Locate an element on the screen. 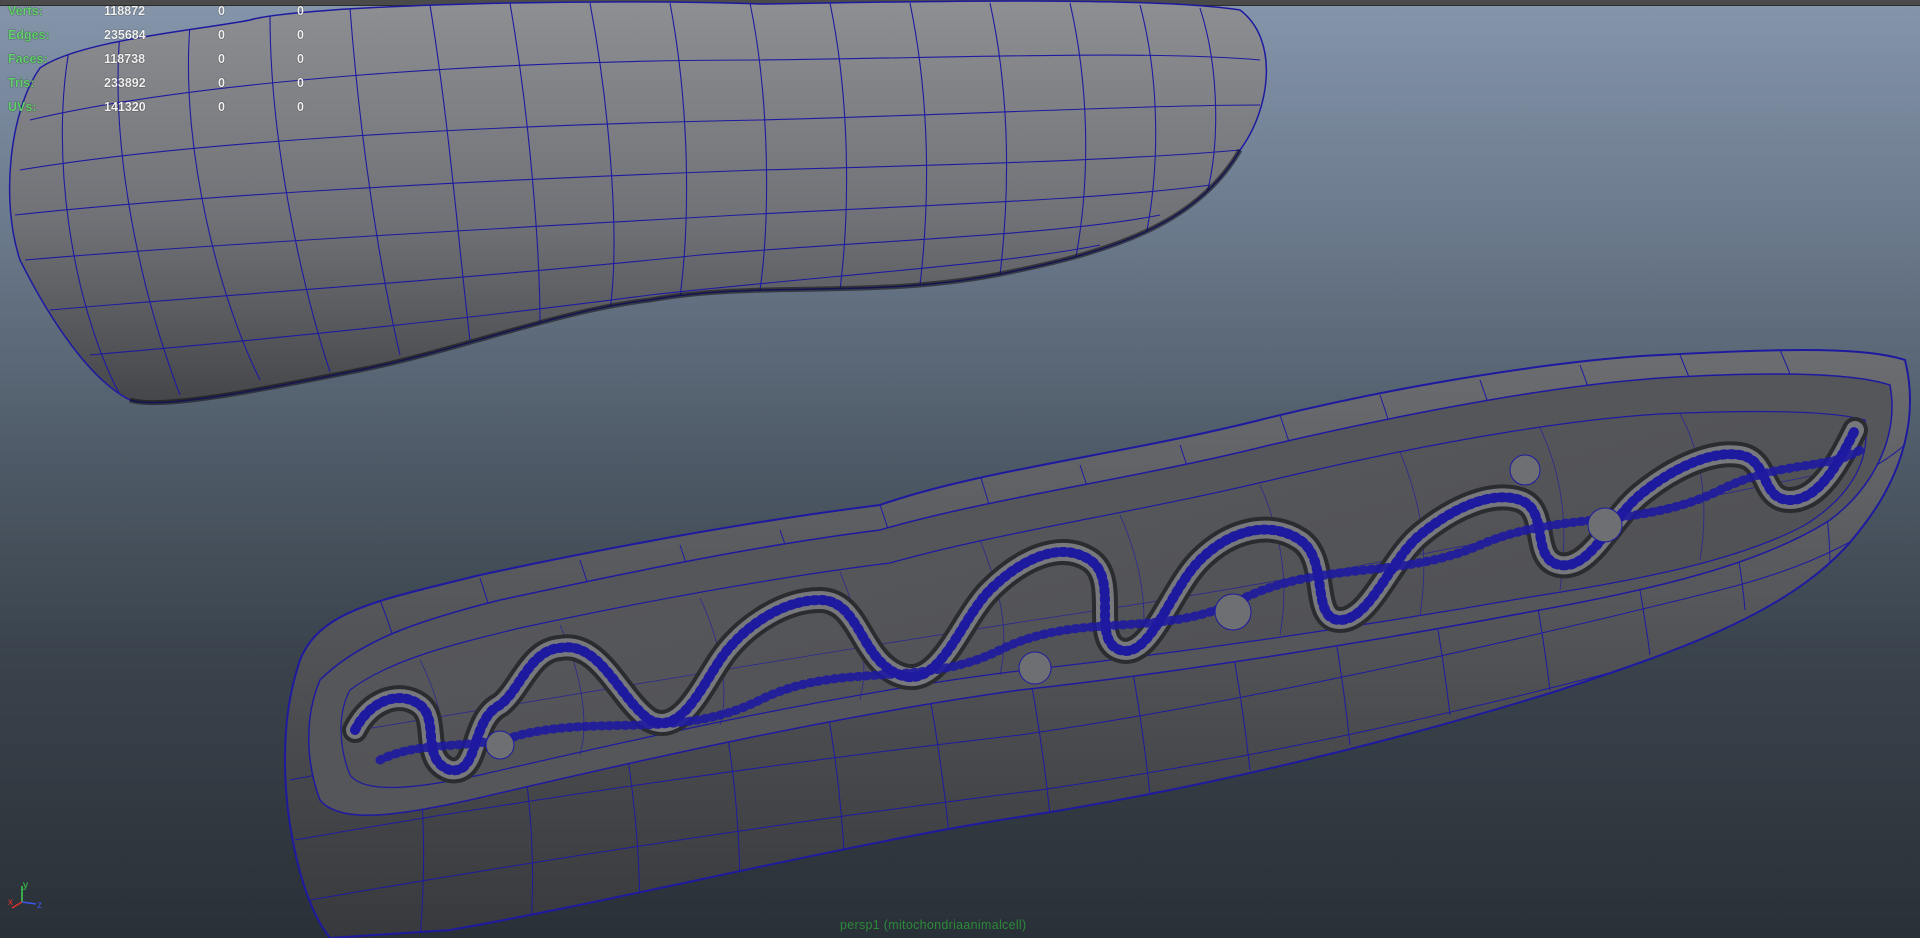  axis-x-label: x is located at coordinates (10, 902).